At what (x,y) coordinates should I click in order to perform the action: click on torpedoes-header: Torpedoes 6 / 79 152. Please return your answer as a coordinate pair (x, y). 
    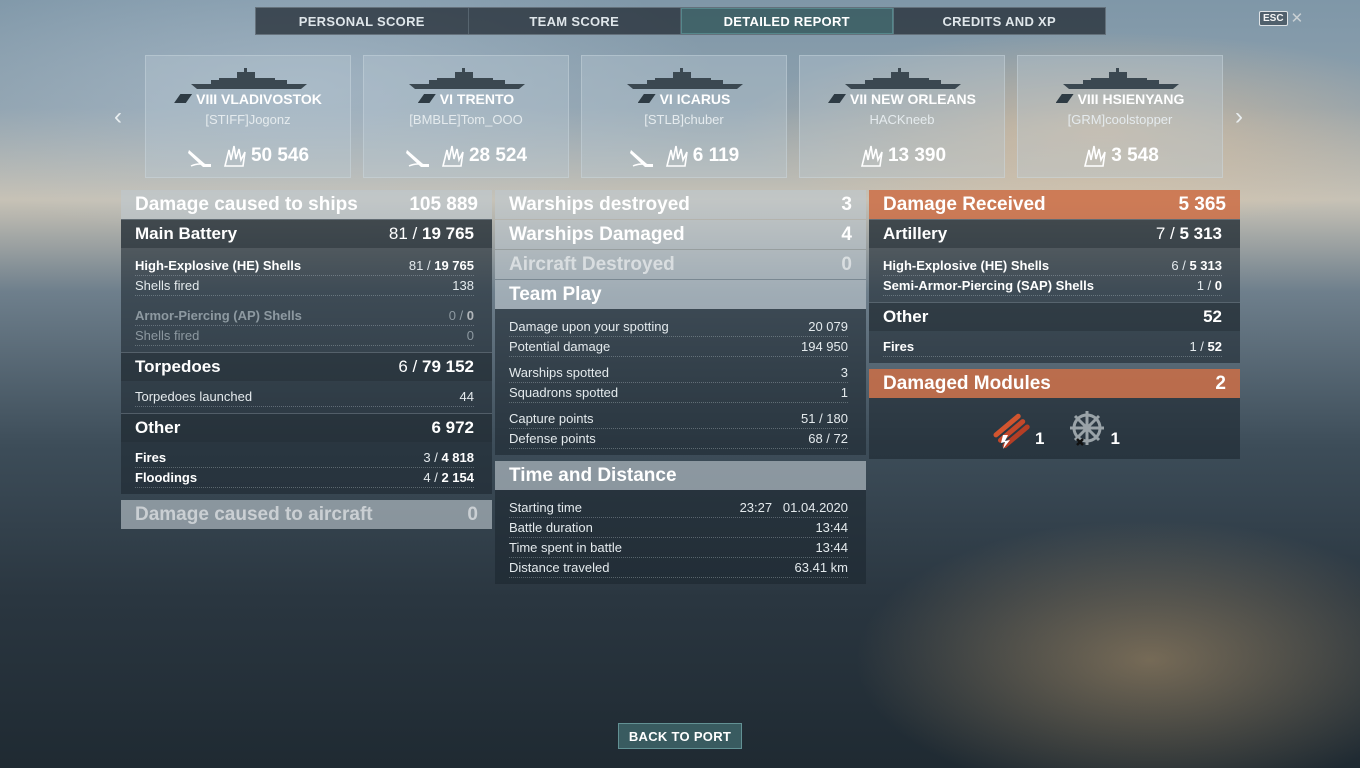
    Looking at the image, I should click on (306, 366).